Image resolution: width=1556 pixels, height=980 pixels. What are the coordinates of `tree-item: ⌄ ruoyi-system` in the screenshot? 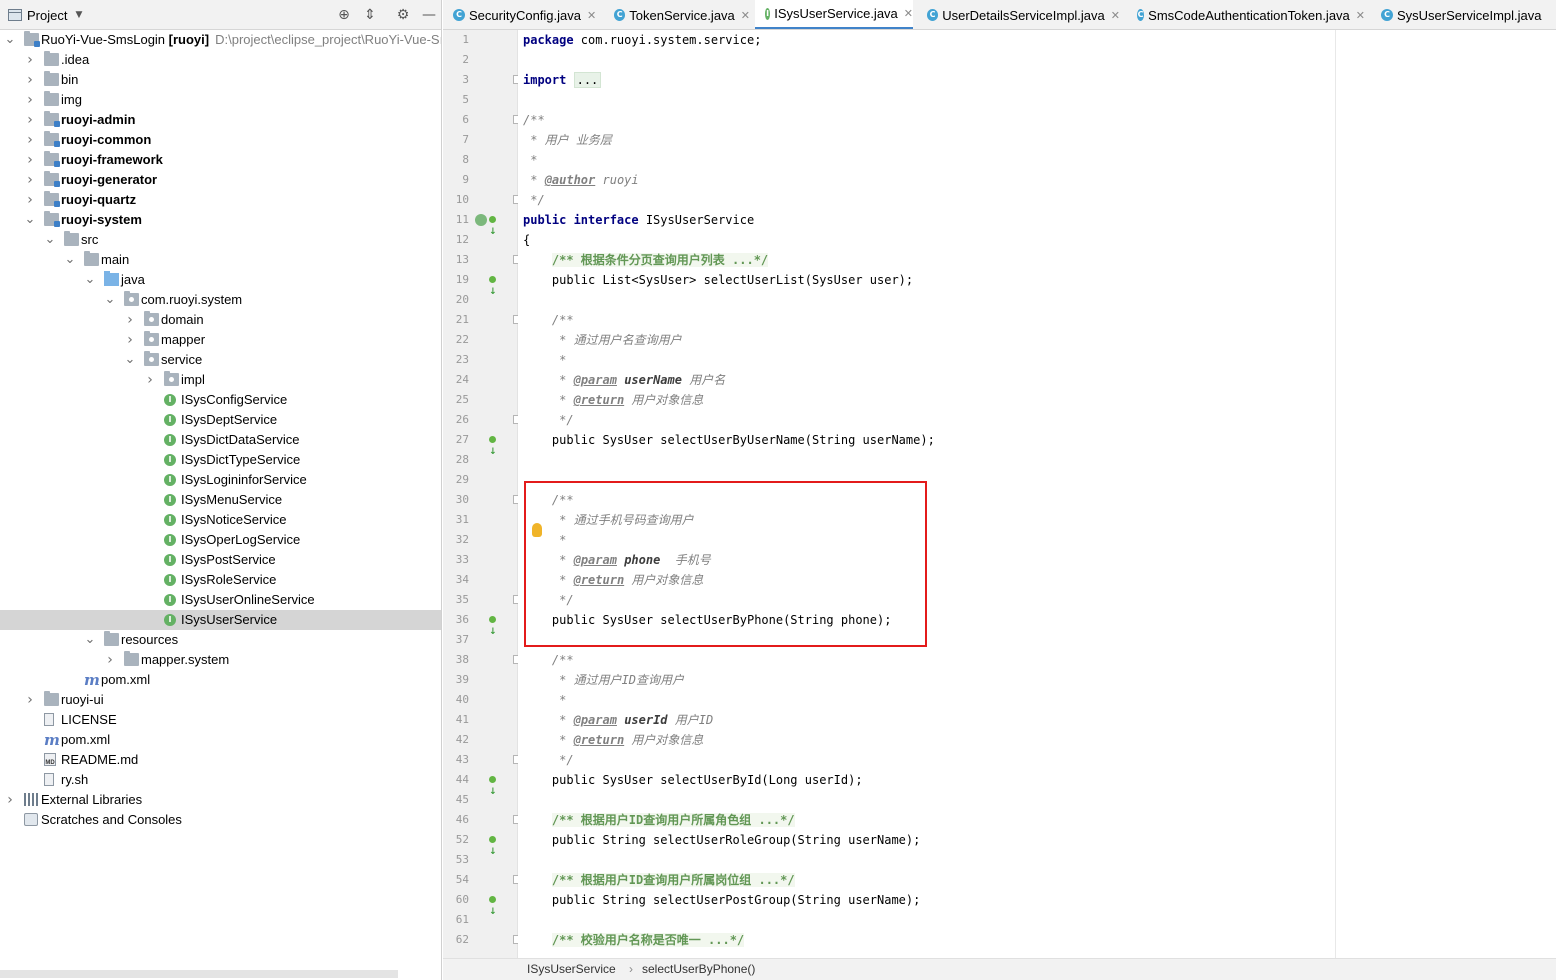 It's located at (220, 220).